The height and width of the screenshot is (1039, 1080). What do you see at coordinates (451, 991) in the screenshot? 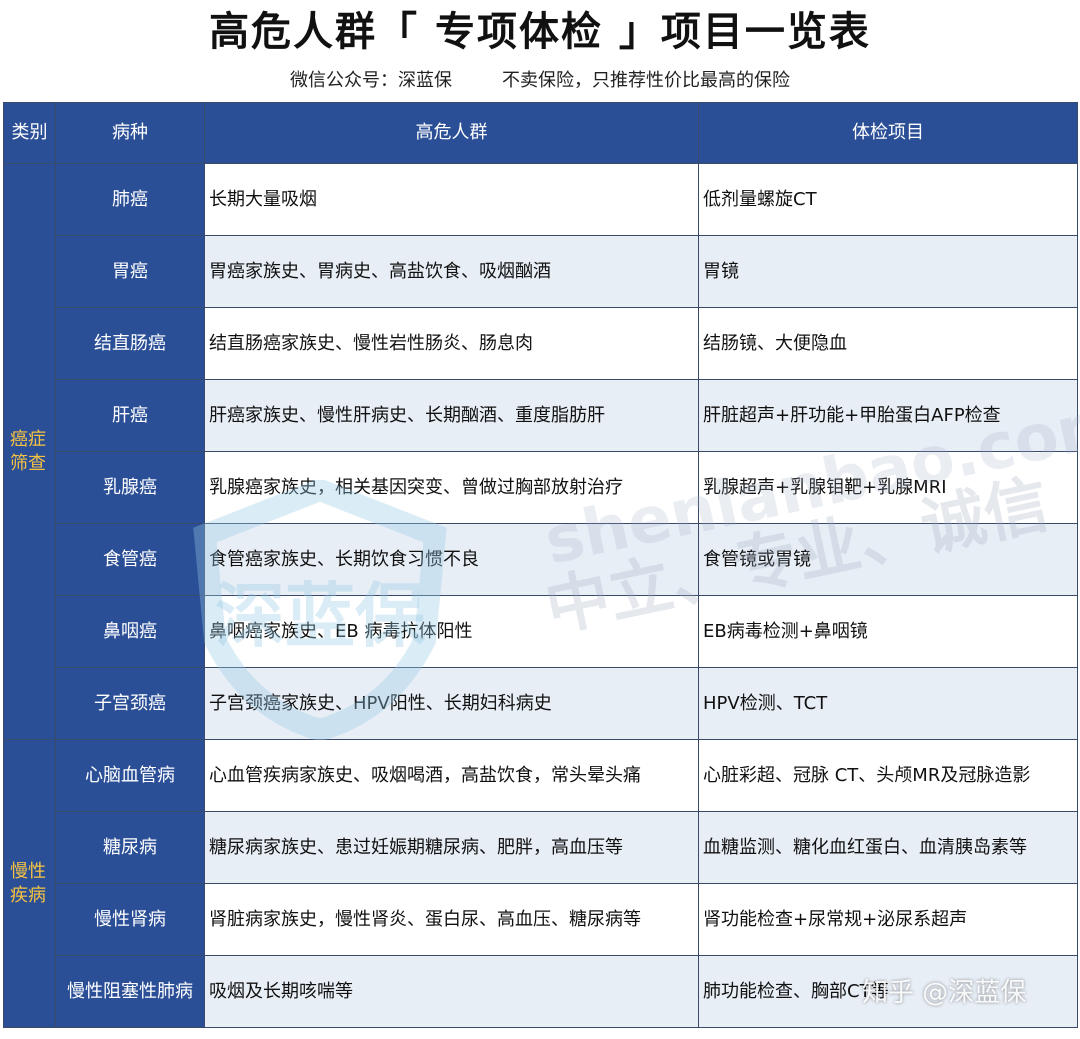
I see `high-risk-cell: 吸烟及长期咳喘等` at bounding box center [451, 991].